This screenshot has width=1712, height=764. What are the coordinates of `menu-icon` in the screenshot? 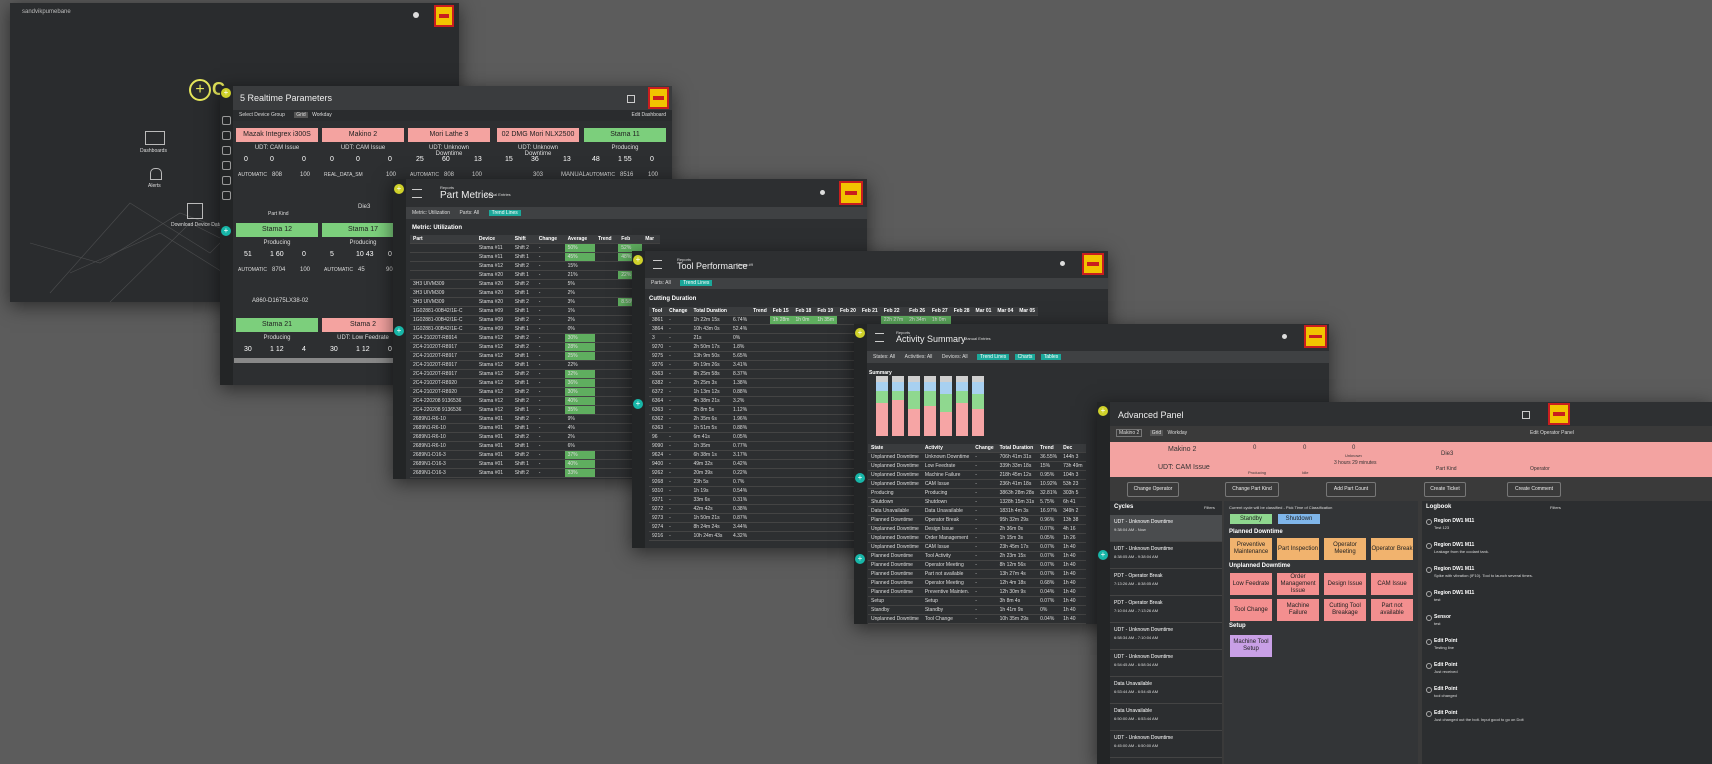 It's located at (879, 337).